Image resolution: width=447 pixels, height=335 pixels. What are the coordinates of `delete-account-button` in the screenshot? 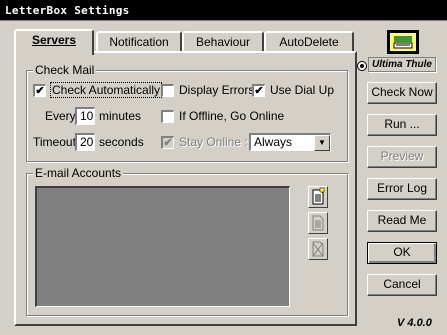 It's located at (318, 249).